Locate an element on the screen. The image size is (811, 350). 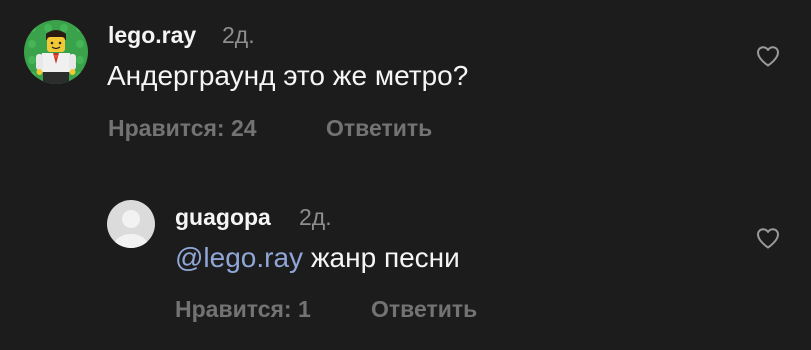
comment-username: guagopa is located at coordinates (223, 217).